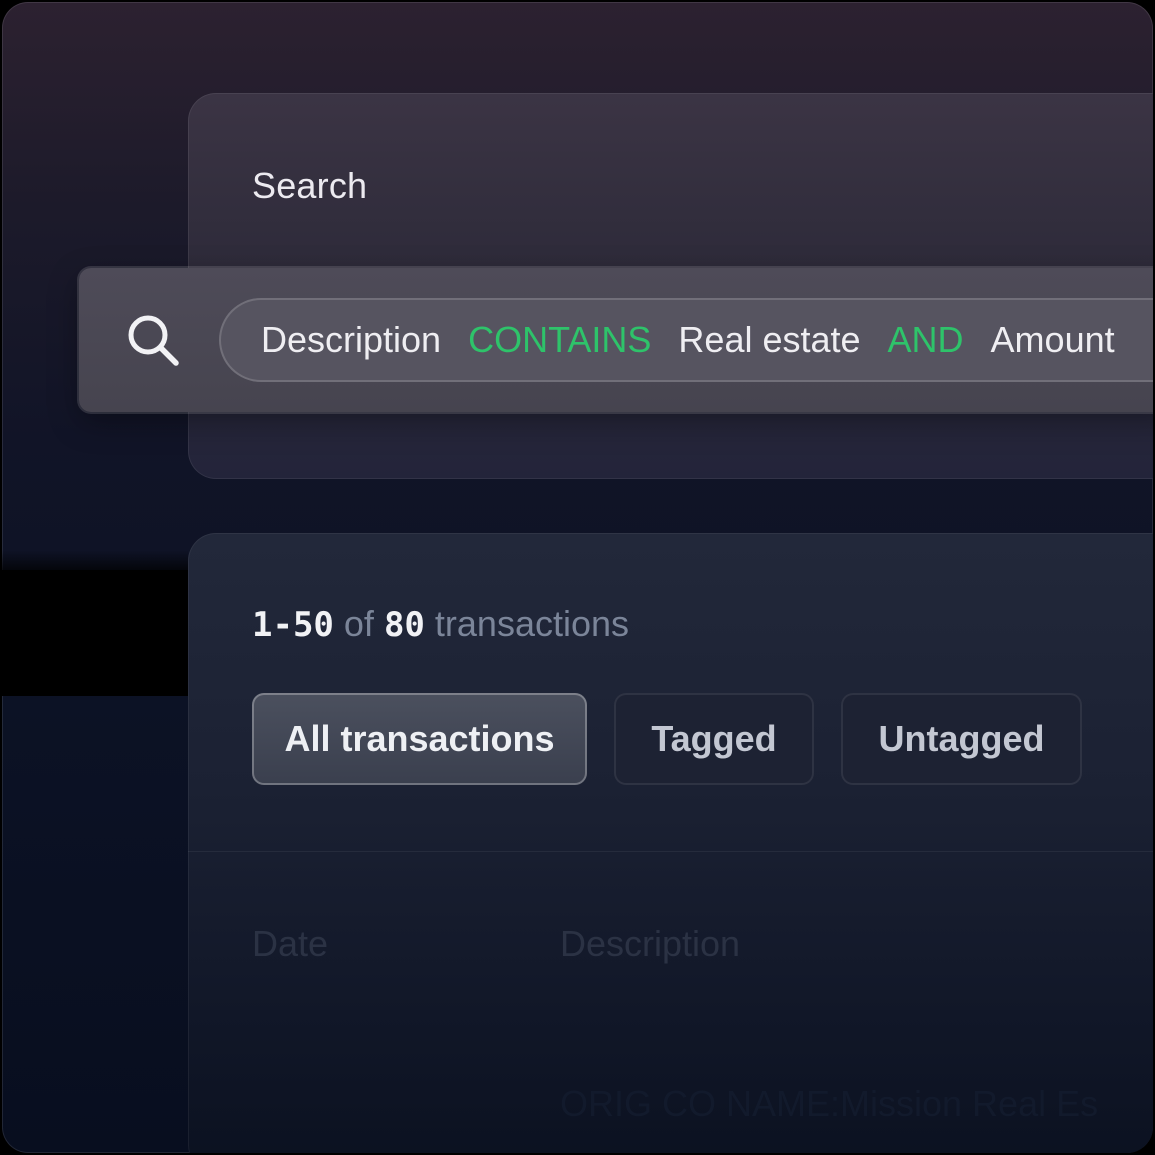 The height and width of the screenshot is (1155, 1155). What do you see at coordinates (714, 739) in the screenshot?
I see `filter-tab-tagged: Tagged` at bounding box center [714, 739].